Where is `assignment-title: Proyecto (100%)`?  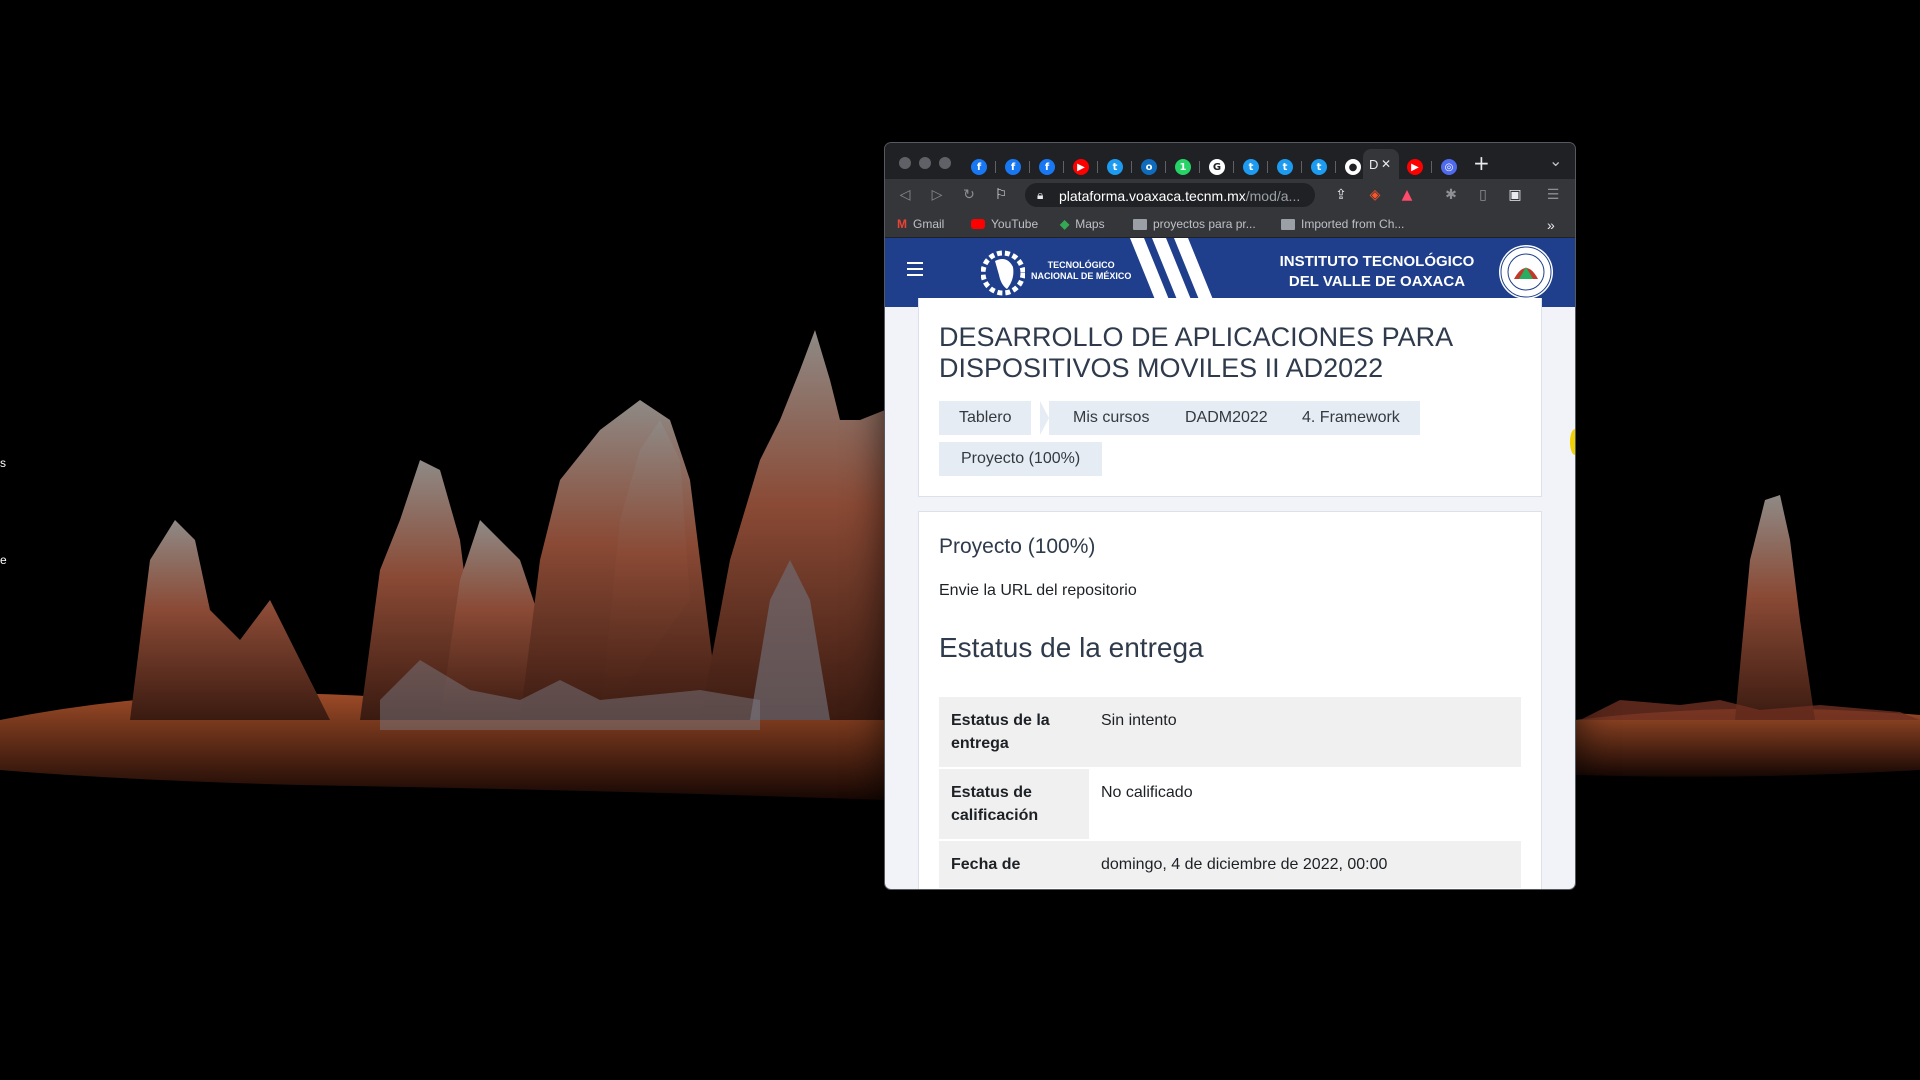
assignment-title: Proyecto (100%) is located at coordinates (1017, 546).